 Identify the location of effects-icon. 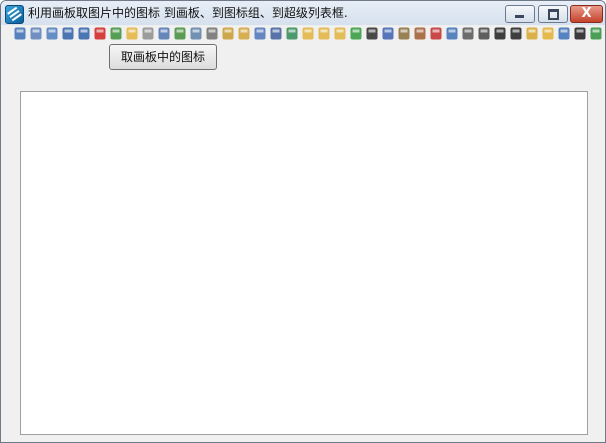
(532, 33).